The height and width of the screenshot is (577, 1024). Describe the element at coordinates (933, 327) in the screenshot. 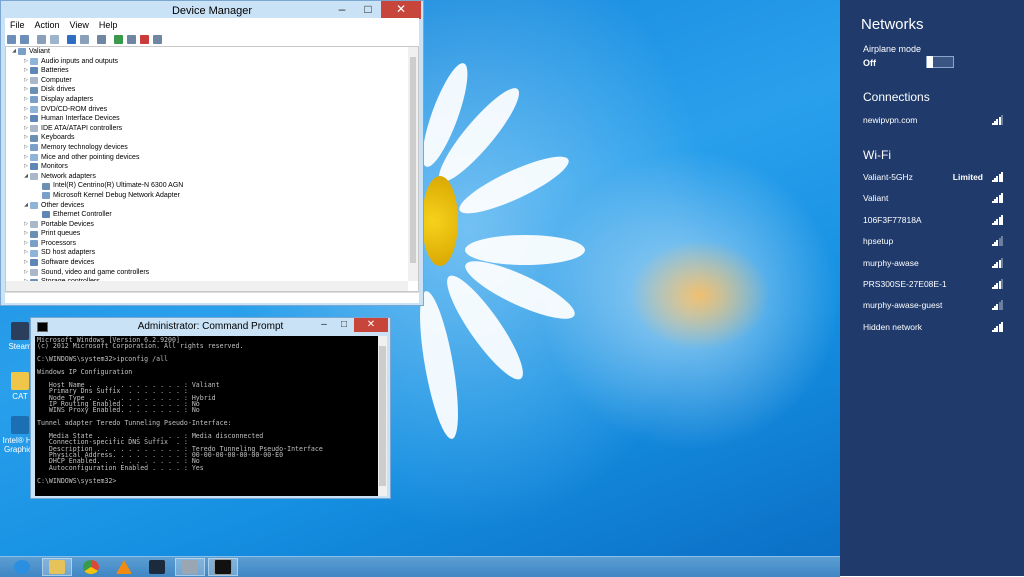

I see `wifi-network-item: Hidden network` at that location.